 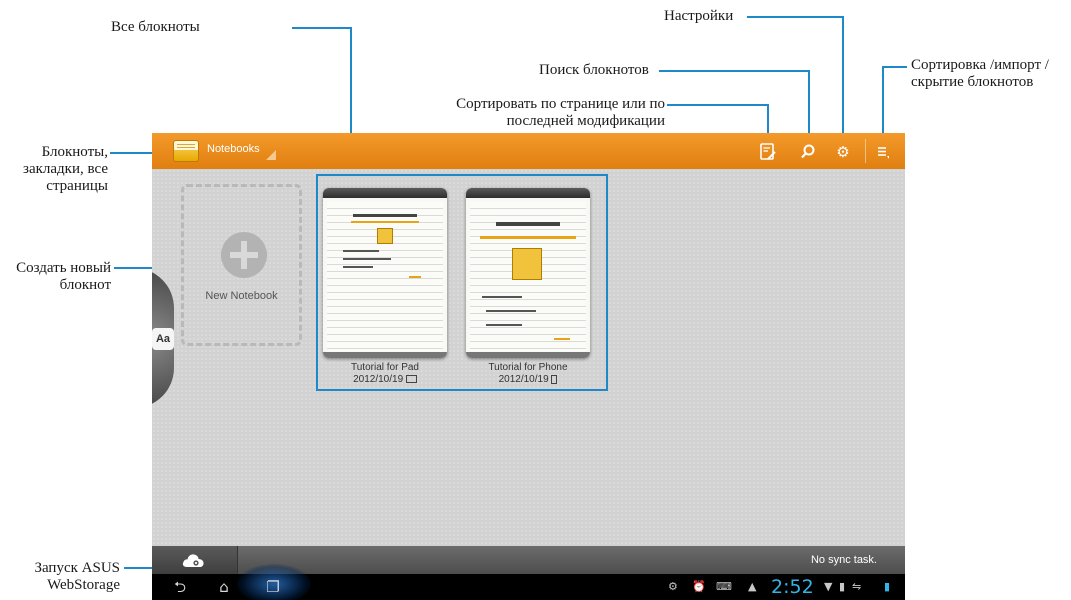 I want to click on annotation-sort-import-hide: Сортировка /импорт / скрытие блокнотов, so click(x=980, y=74).